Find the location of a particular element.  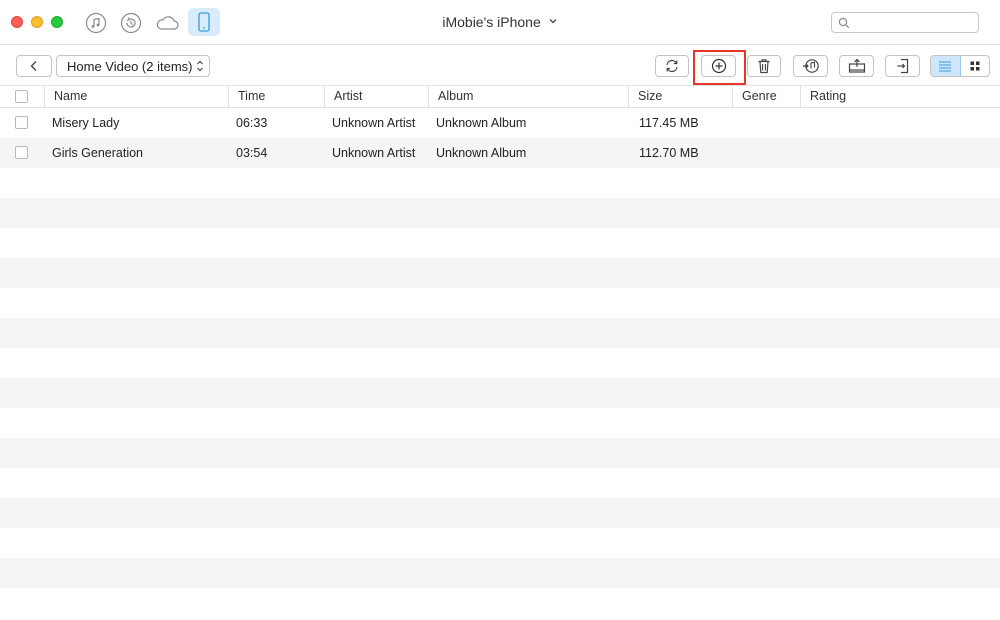

zoom-window-button is located at coordinates (57, 22).